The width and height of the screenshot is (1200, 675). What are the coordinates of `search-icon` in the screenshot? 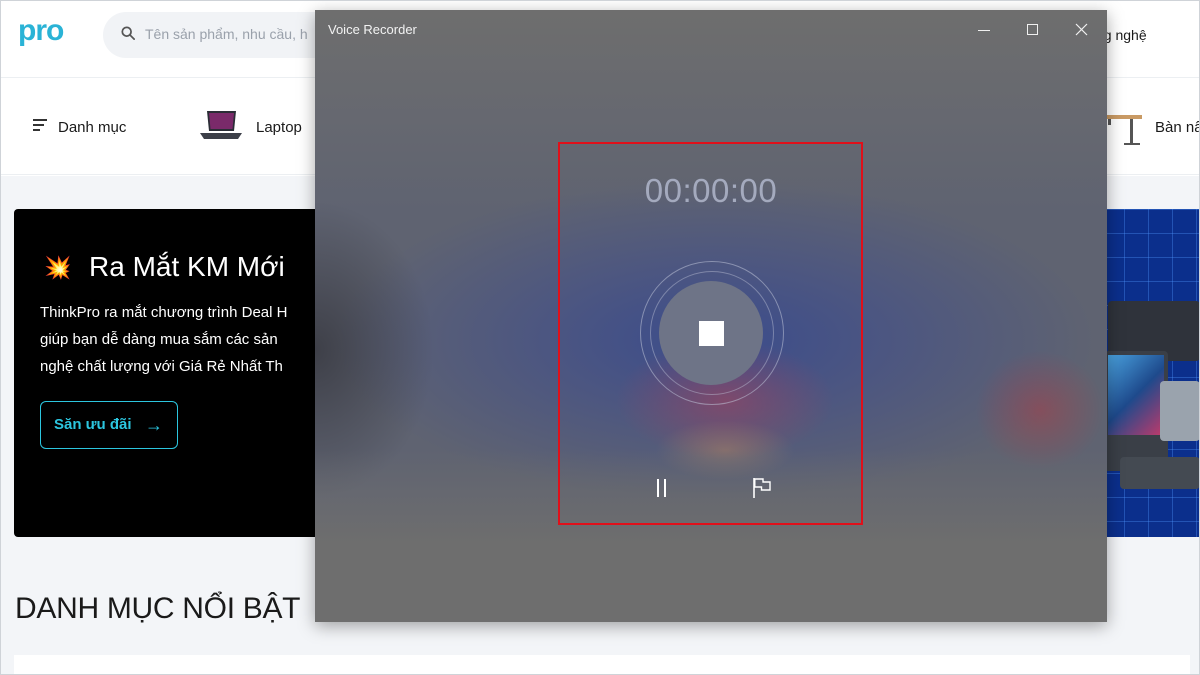 It's located at (128, 33).